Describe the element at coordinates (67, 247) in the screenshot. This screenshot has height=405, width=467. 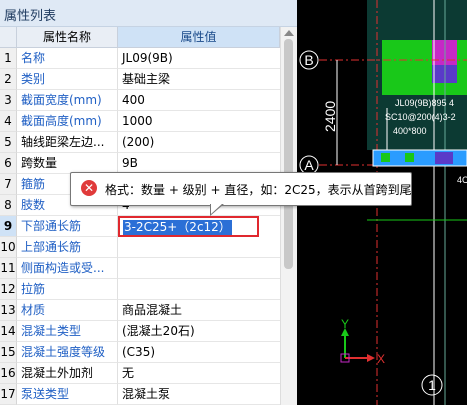
I see `property-name: 上部通长筋` at that location.